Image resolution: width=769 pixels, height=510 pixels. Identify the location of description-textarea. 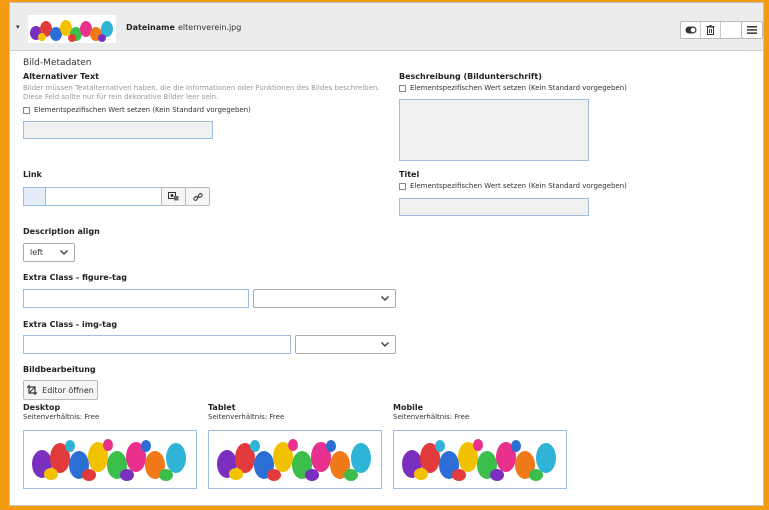
(494, 130).